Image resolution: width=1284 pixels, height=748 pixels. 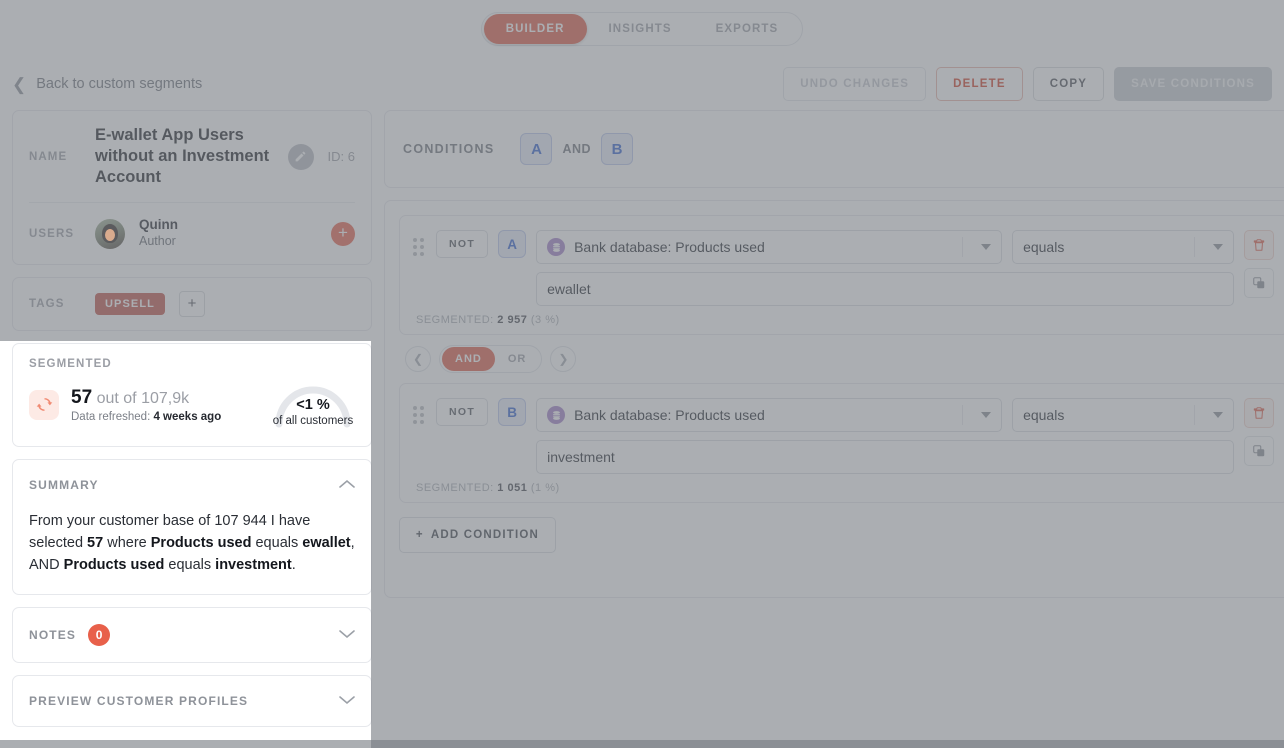 I want to click on condition-selectors-b: Bank database: Products used equals, so click(x=885, y=415).